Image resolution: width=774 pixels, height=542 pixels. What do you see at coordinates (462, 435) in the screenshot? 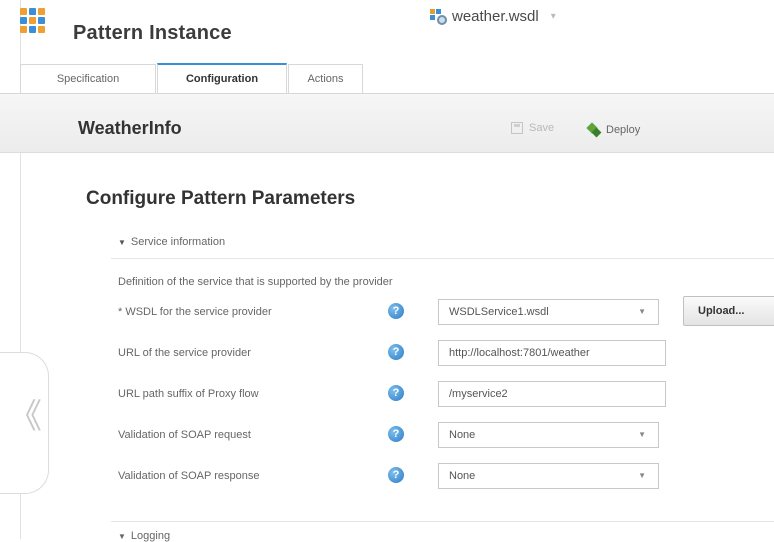
I see `soap-request-value: None` at bounding box center [462, 435].